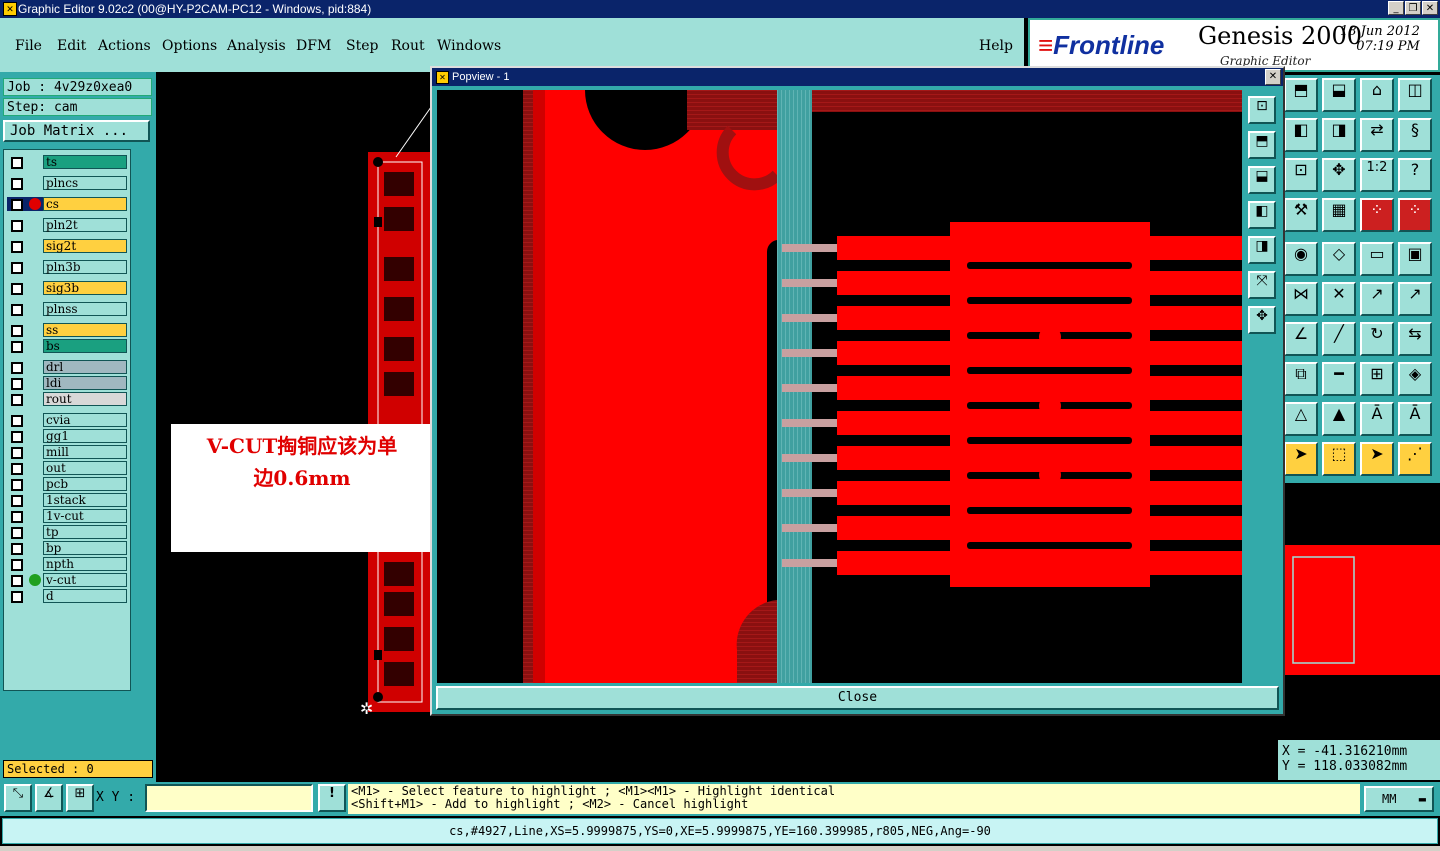 Image resolution: width=1440 pixels, height=851 pixels. What do you see at coordinates (85, 288) in the screenshot?
I see `layer-name: sig3b` at bounding box center [85, 288].